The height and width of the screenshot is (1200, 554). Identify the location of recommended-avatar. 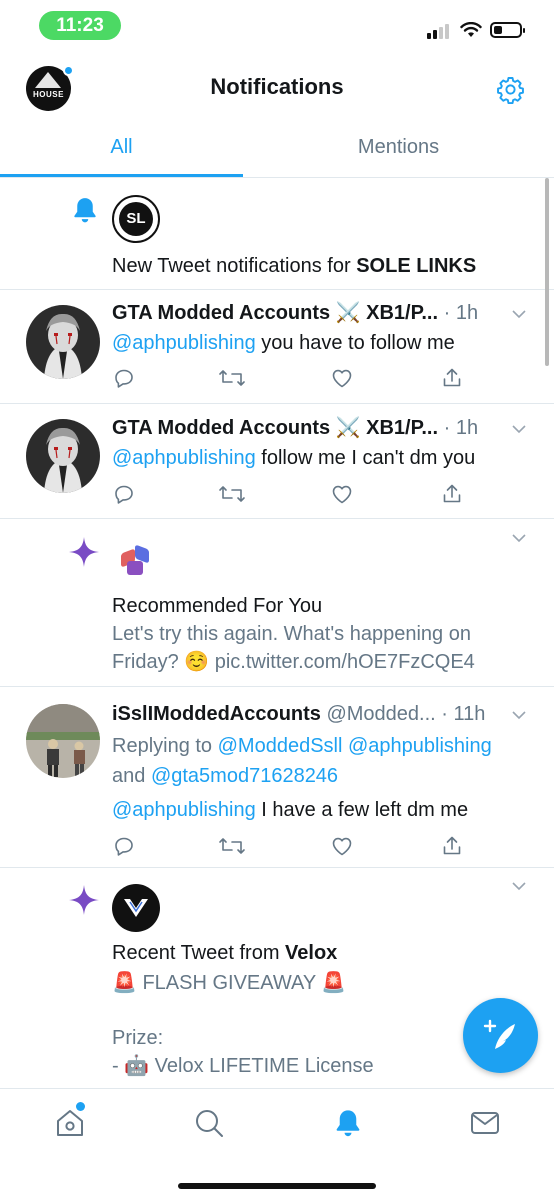
(136, 562).